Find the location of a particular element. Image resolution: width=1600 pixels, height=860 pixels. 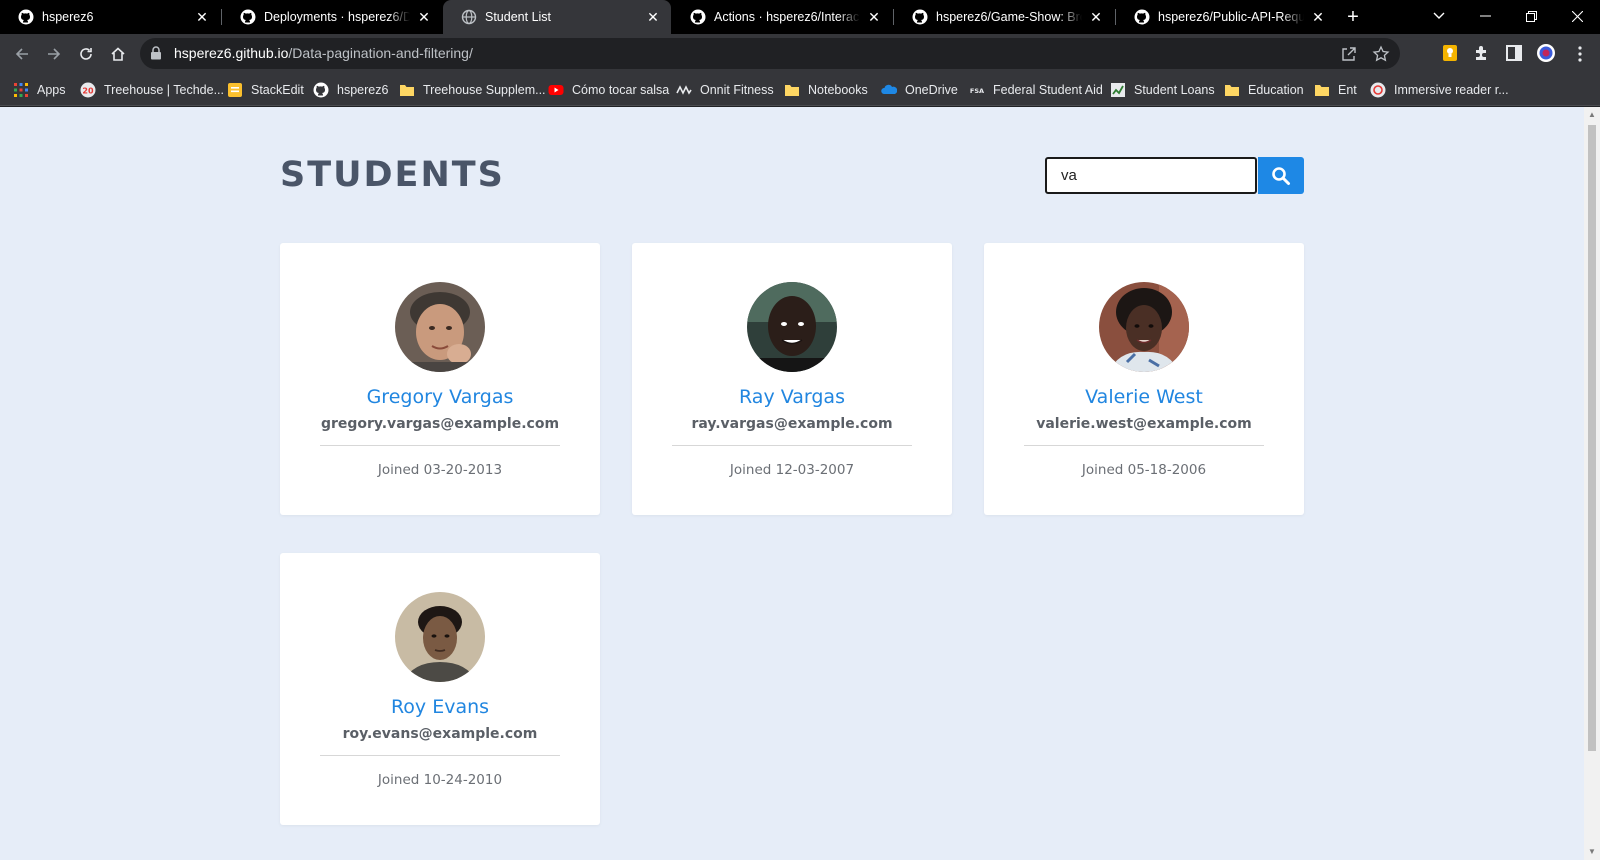

immersive-reader-icon is located at coordinates (1378, 90).